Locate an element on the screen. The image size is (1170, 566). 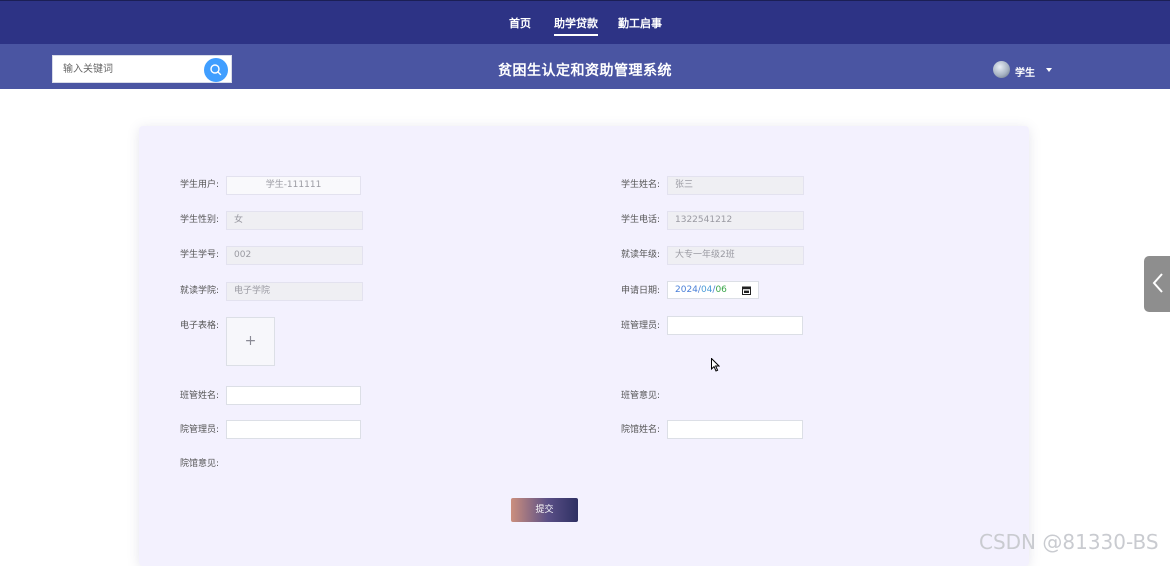
chevron-down-icon is located at coordinates (1049, 70).